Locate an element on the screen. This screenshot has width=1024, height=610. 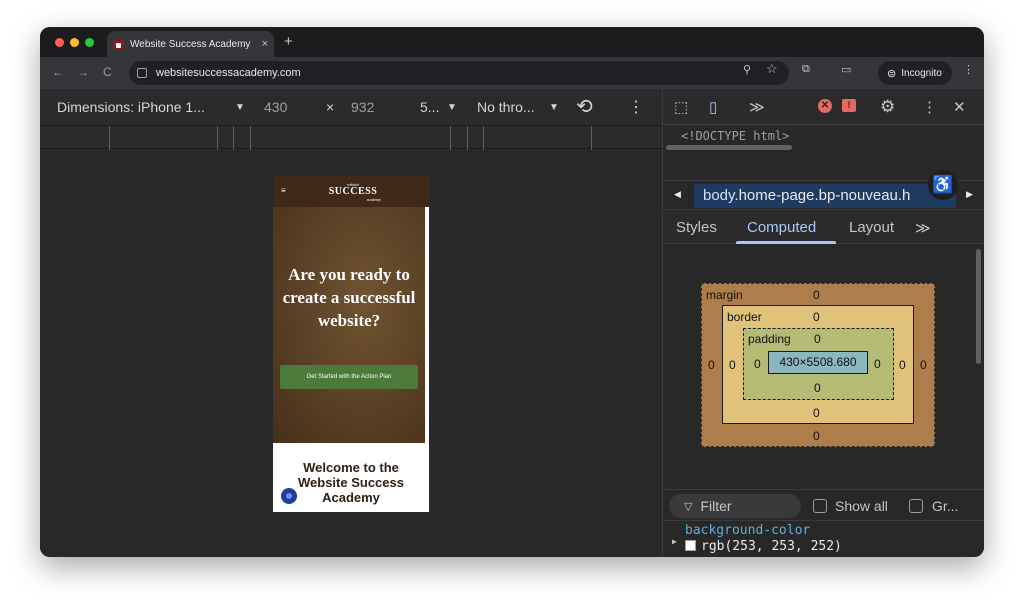
hamburger-menu-icon: ≡ is located at coordinates (283, 190).